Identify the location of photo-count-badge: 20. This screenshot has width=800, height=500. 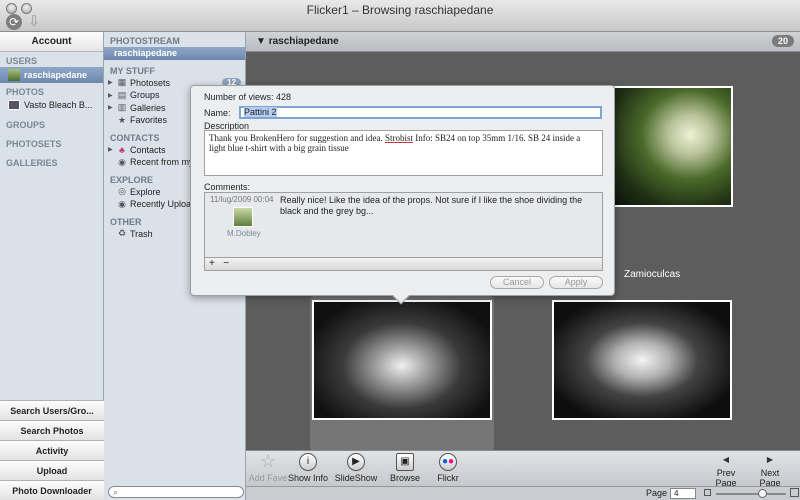
(782, 41).